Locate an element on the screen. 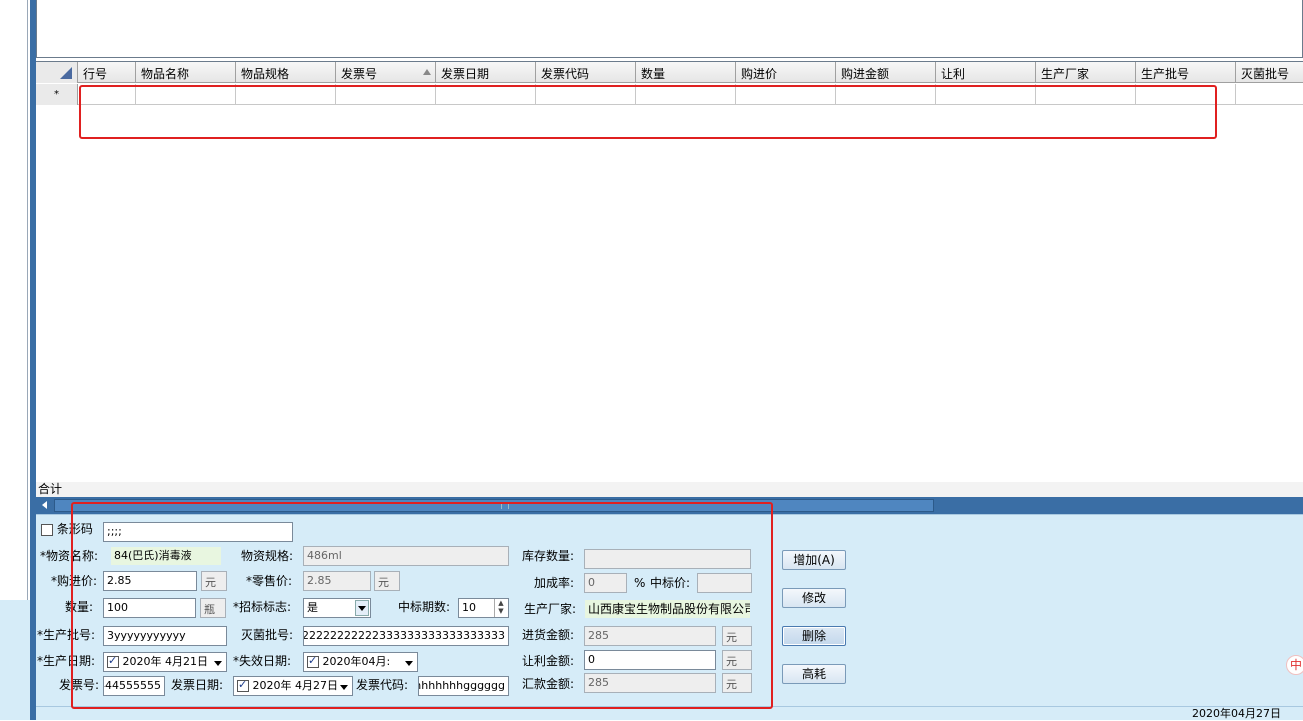  markup-percent-unit: % is located at coordinates (640, 583).